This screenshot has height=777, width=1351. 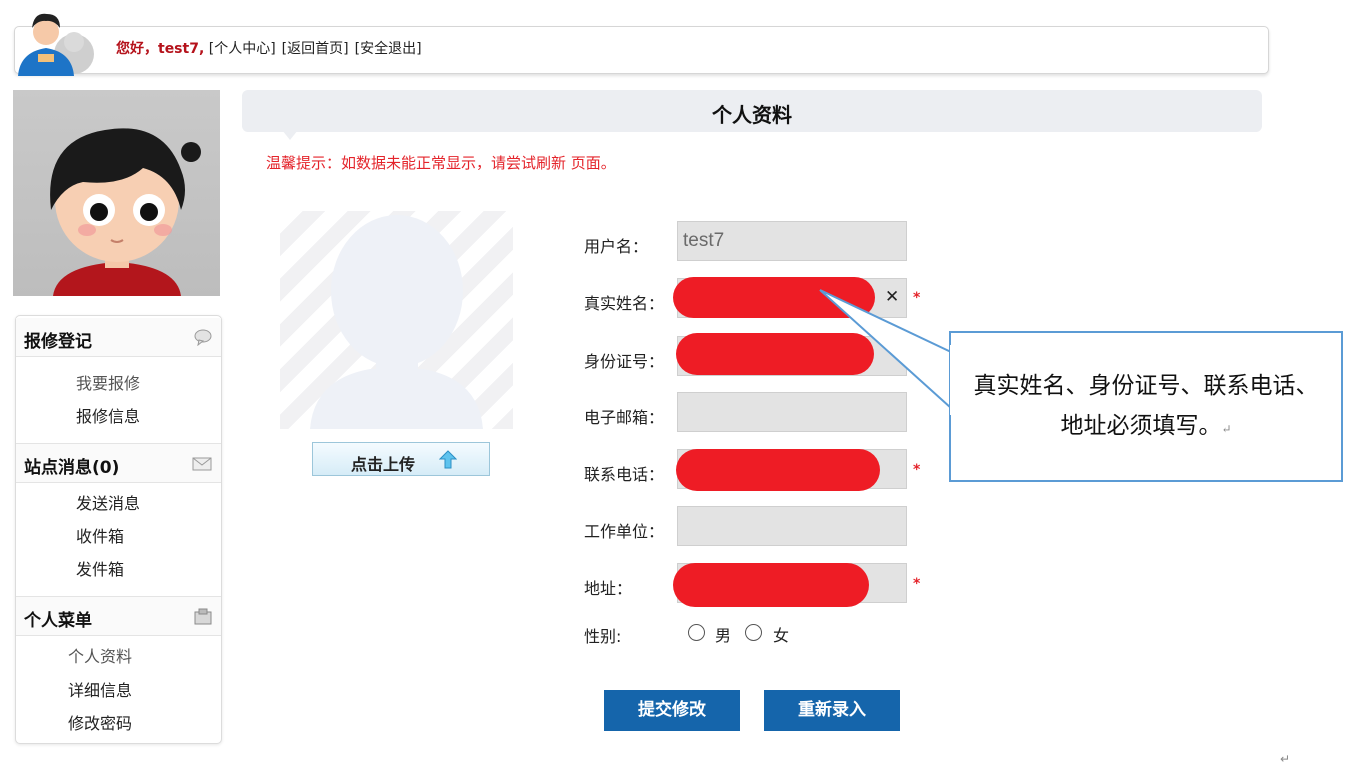 I want to click on annotation-callout: 真实姓名、身份证号、联系电话、地址必须填写。↵, so click(x=1146, y=406).